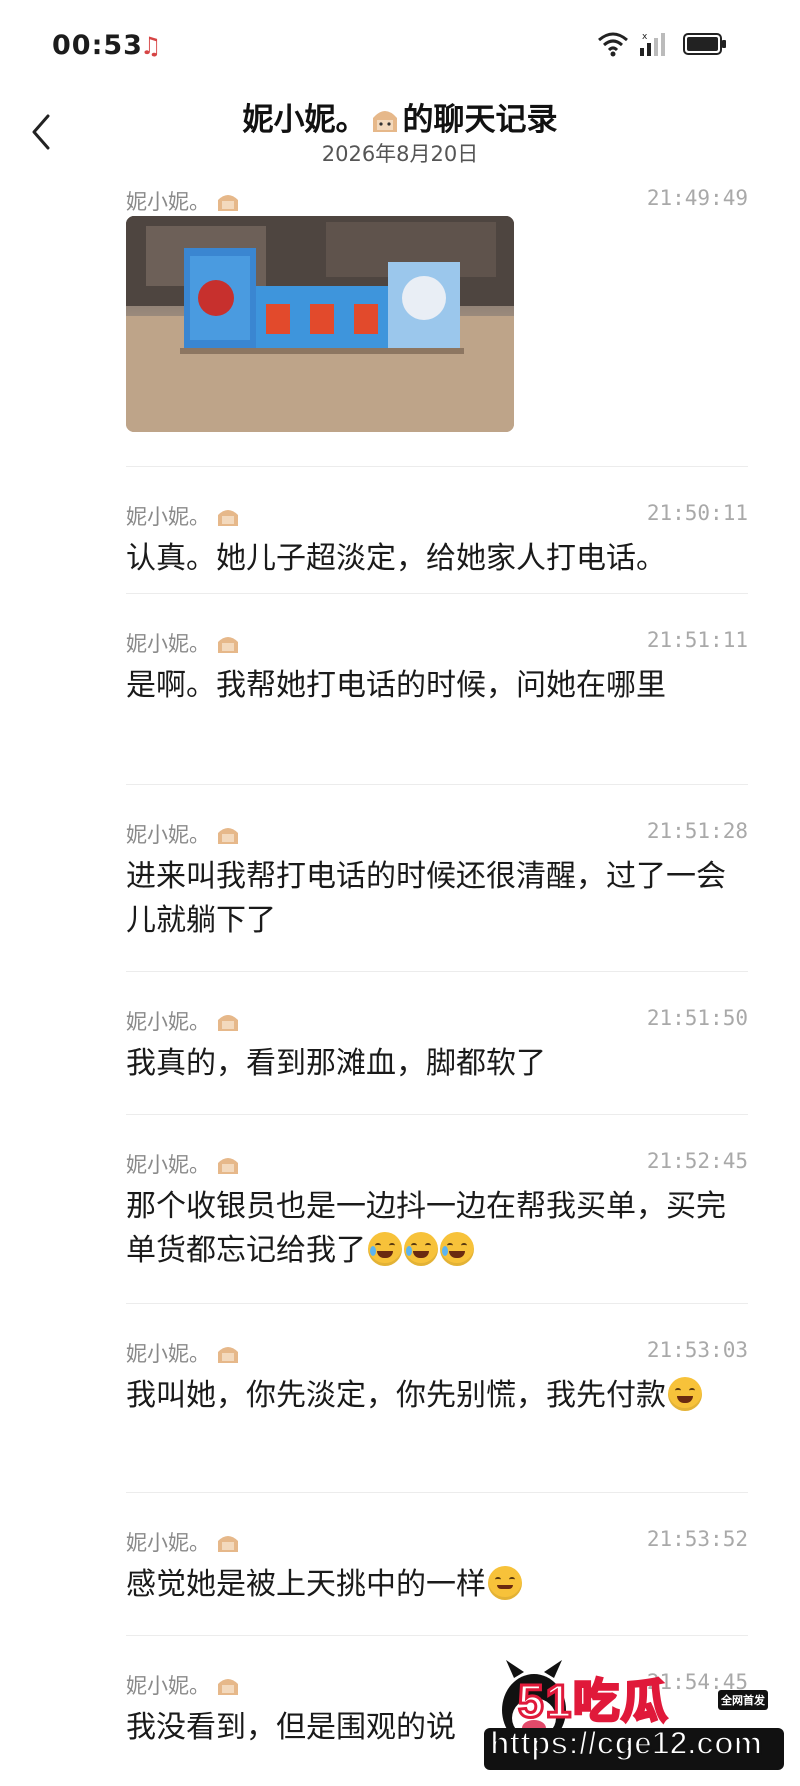 The width and height of the screenshot is (800, 1786). What do you see at coordinates (396, 558) in the screenshot?
I see `message-text: 认真。她儿子超淡定，给她家人打电话。` at bounding box center [396, 558].